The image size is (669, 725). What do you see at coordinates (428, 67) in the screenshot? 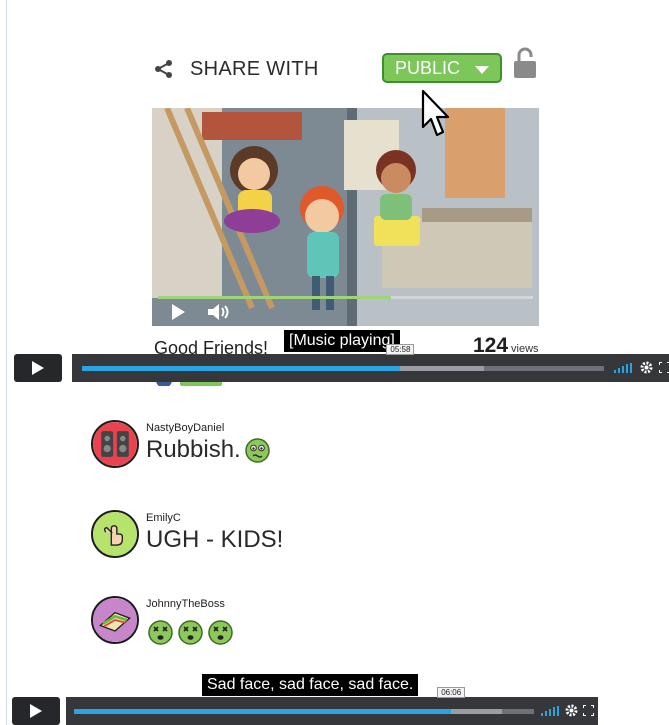
I see `visibility-value: PUBLIC` at bounding box center [428, 67].